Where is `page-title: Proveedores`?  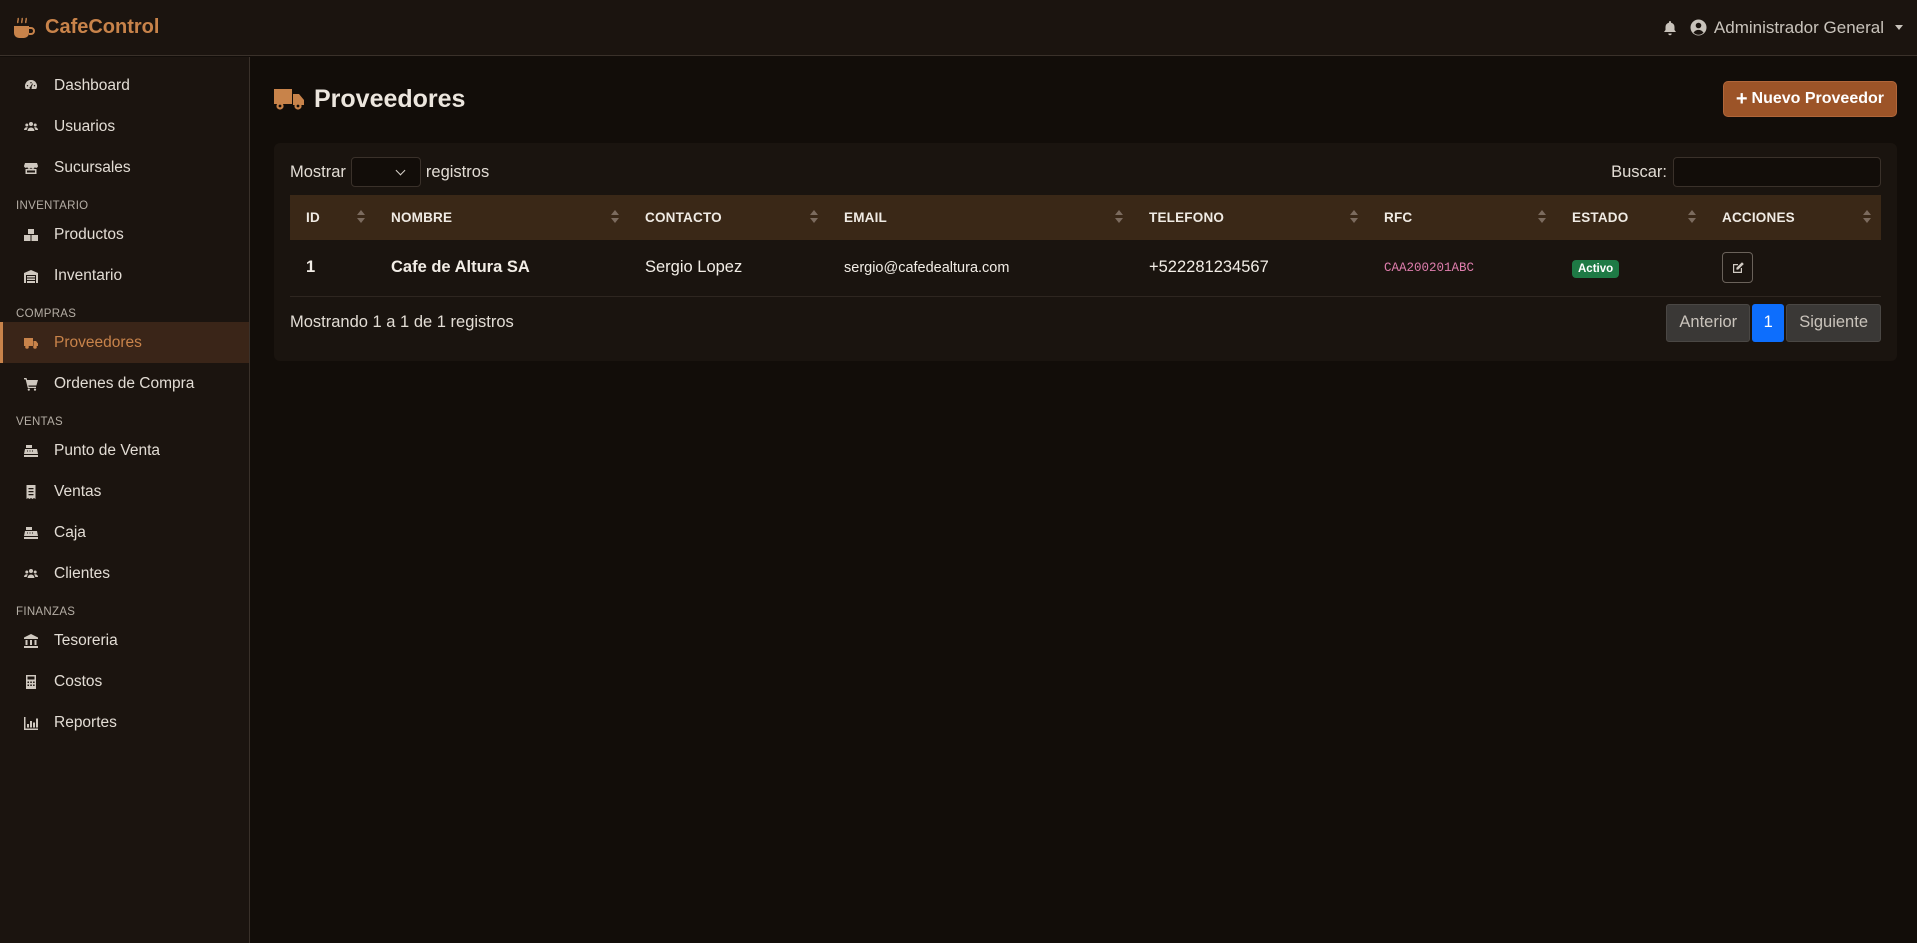 page-title: Proveedores is located at coordinates (369, 99).